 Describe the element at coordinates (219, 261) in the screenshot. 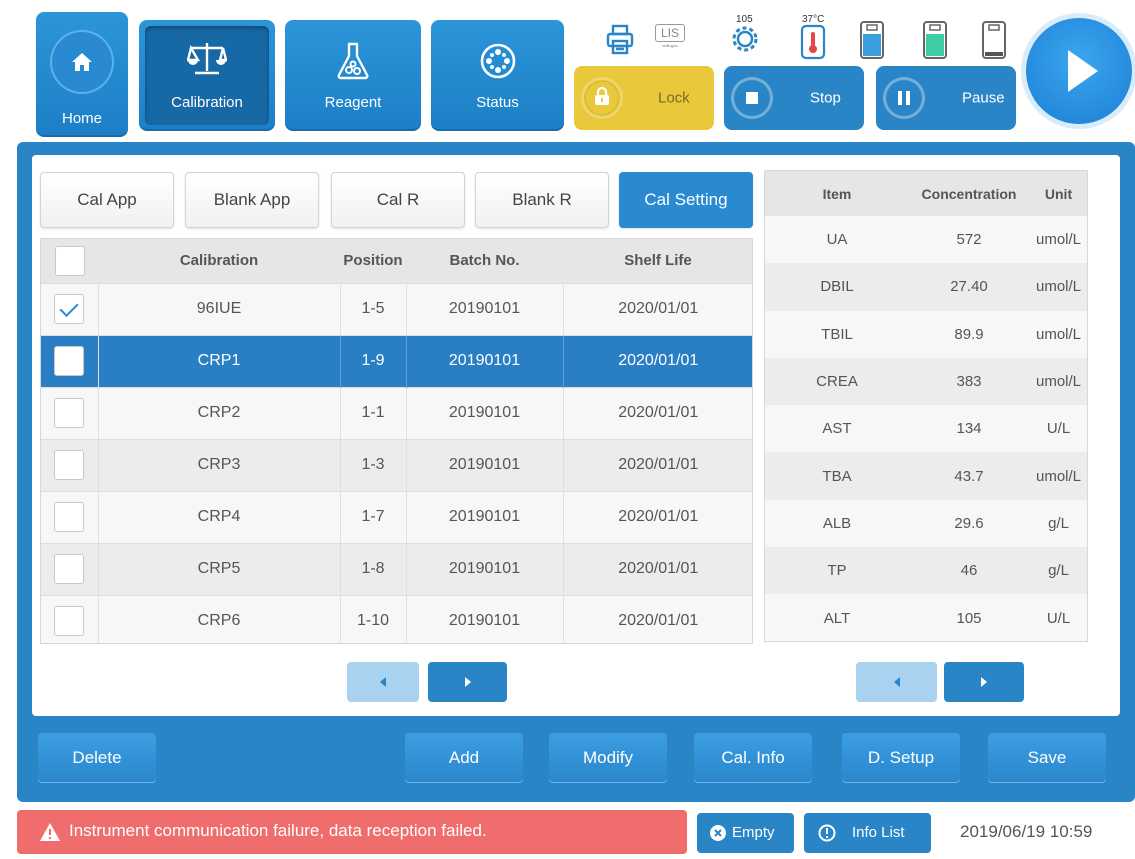

I see `col-header-calibration: Calibration` at that location.